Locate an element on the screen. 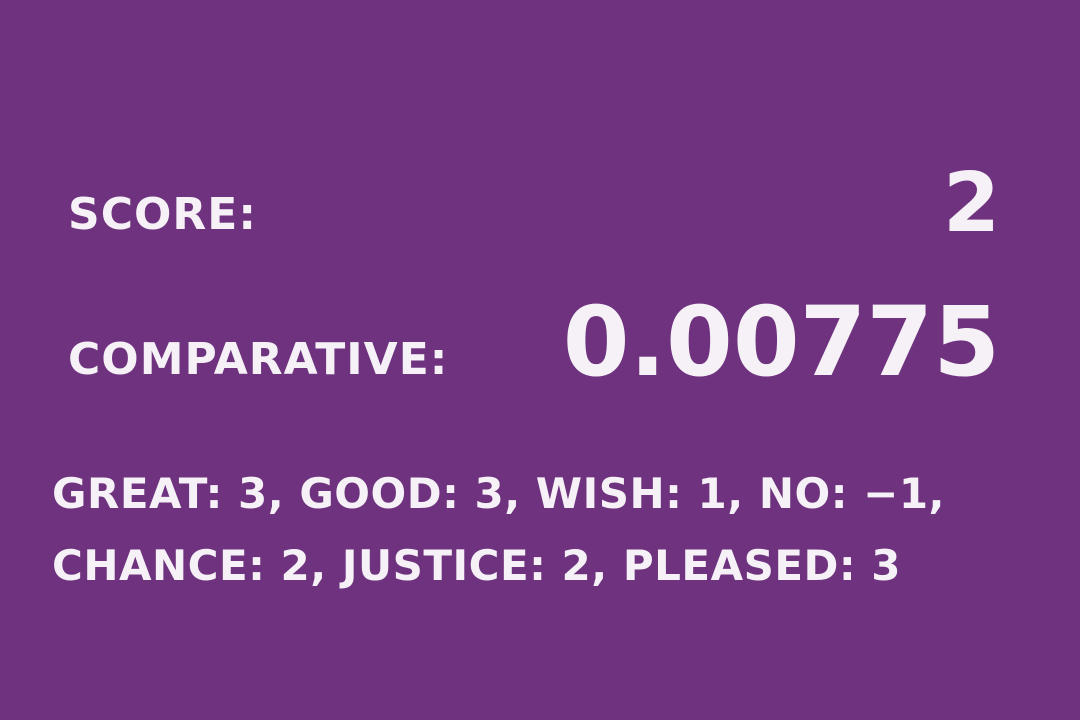 This screenshot has width=1080, height=720. score-label: SCORE: is located at coordinates (162, 214).